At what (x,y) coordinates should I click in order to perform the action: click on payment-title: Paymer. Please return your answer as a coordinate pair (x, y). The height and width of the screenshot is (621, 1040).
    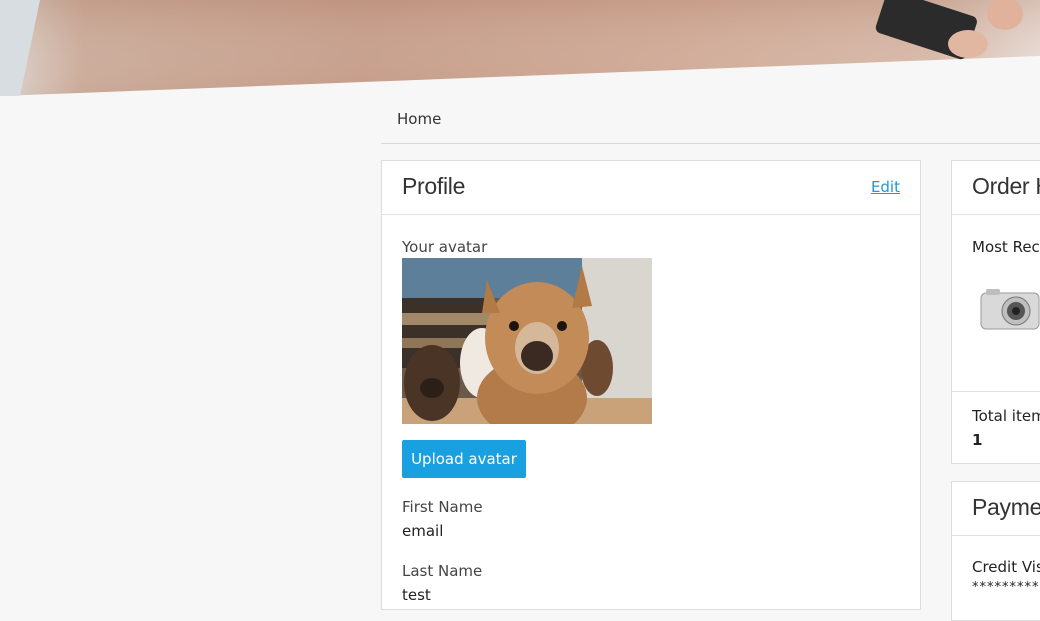
    Looking at the image, I should click on (1006, 507).